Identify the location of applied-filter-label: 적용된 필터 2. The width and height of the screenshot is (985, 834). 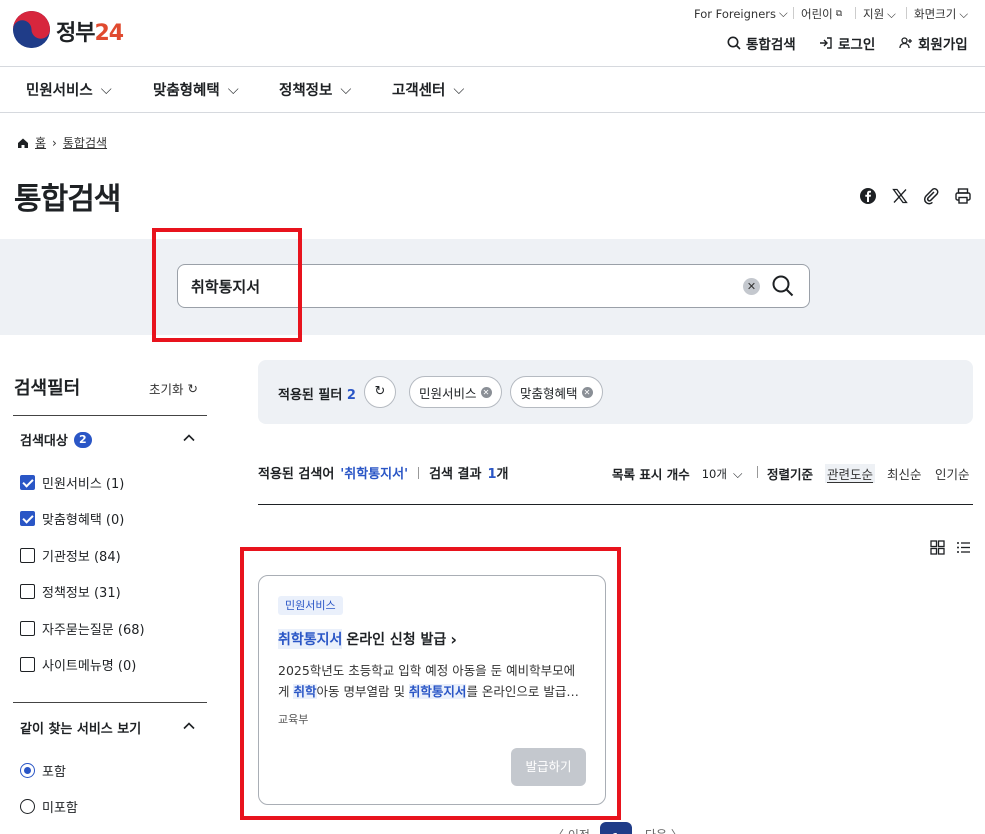
(317, 395).